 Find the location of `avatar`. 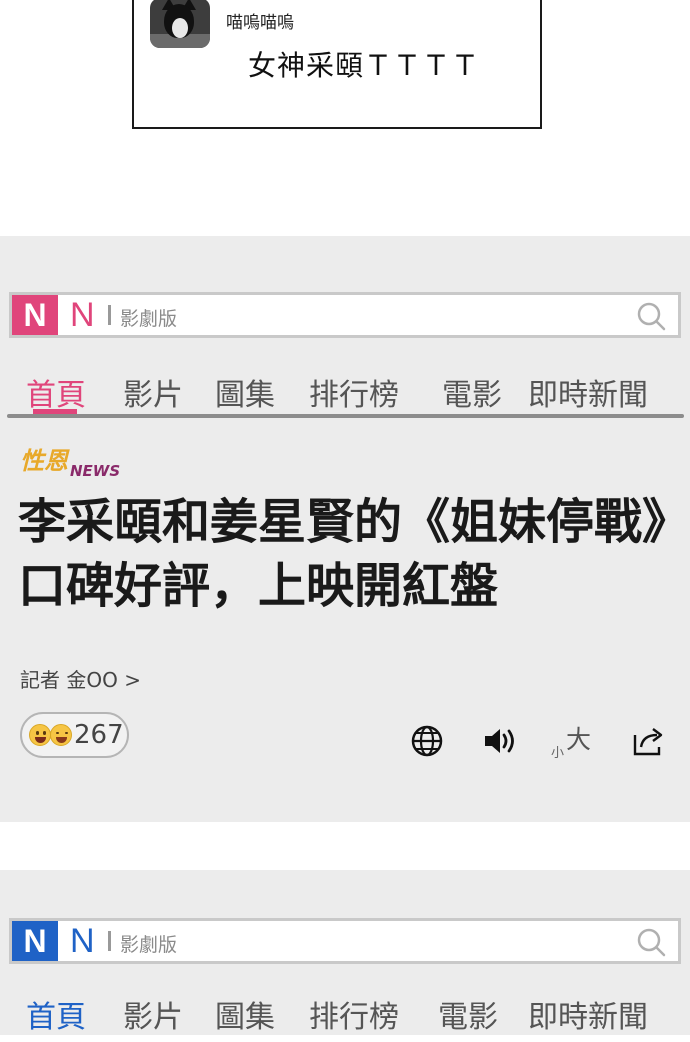

avatar is located at coordinates (180, 24).